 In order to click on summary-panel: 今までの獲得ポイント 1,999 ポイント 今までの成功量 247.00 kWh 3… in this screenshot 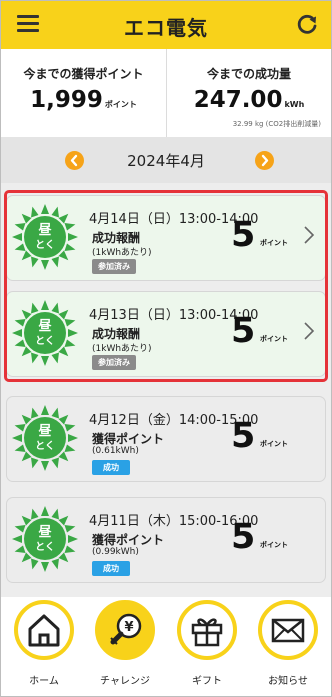, I will do `click(166, 93)`.